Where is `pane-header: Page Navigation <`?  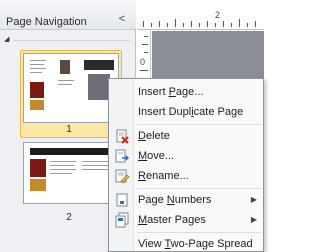 pane-header: Page Navigation < is located at coordinates (68, 15).